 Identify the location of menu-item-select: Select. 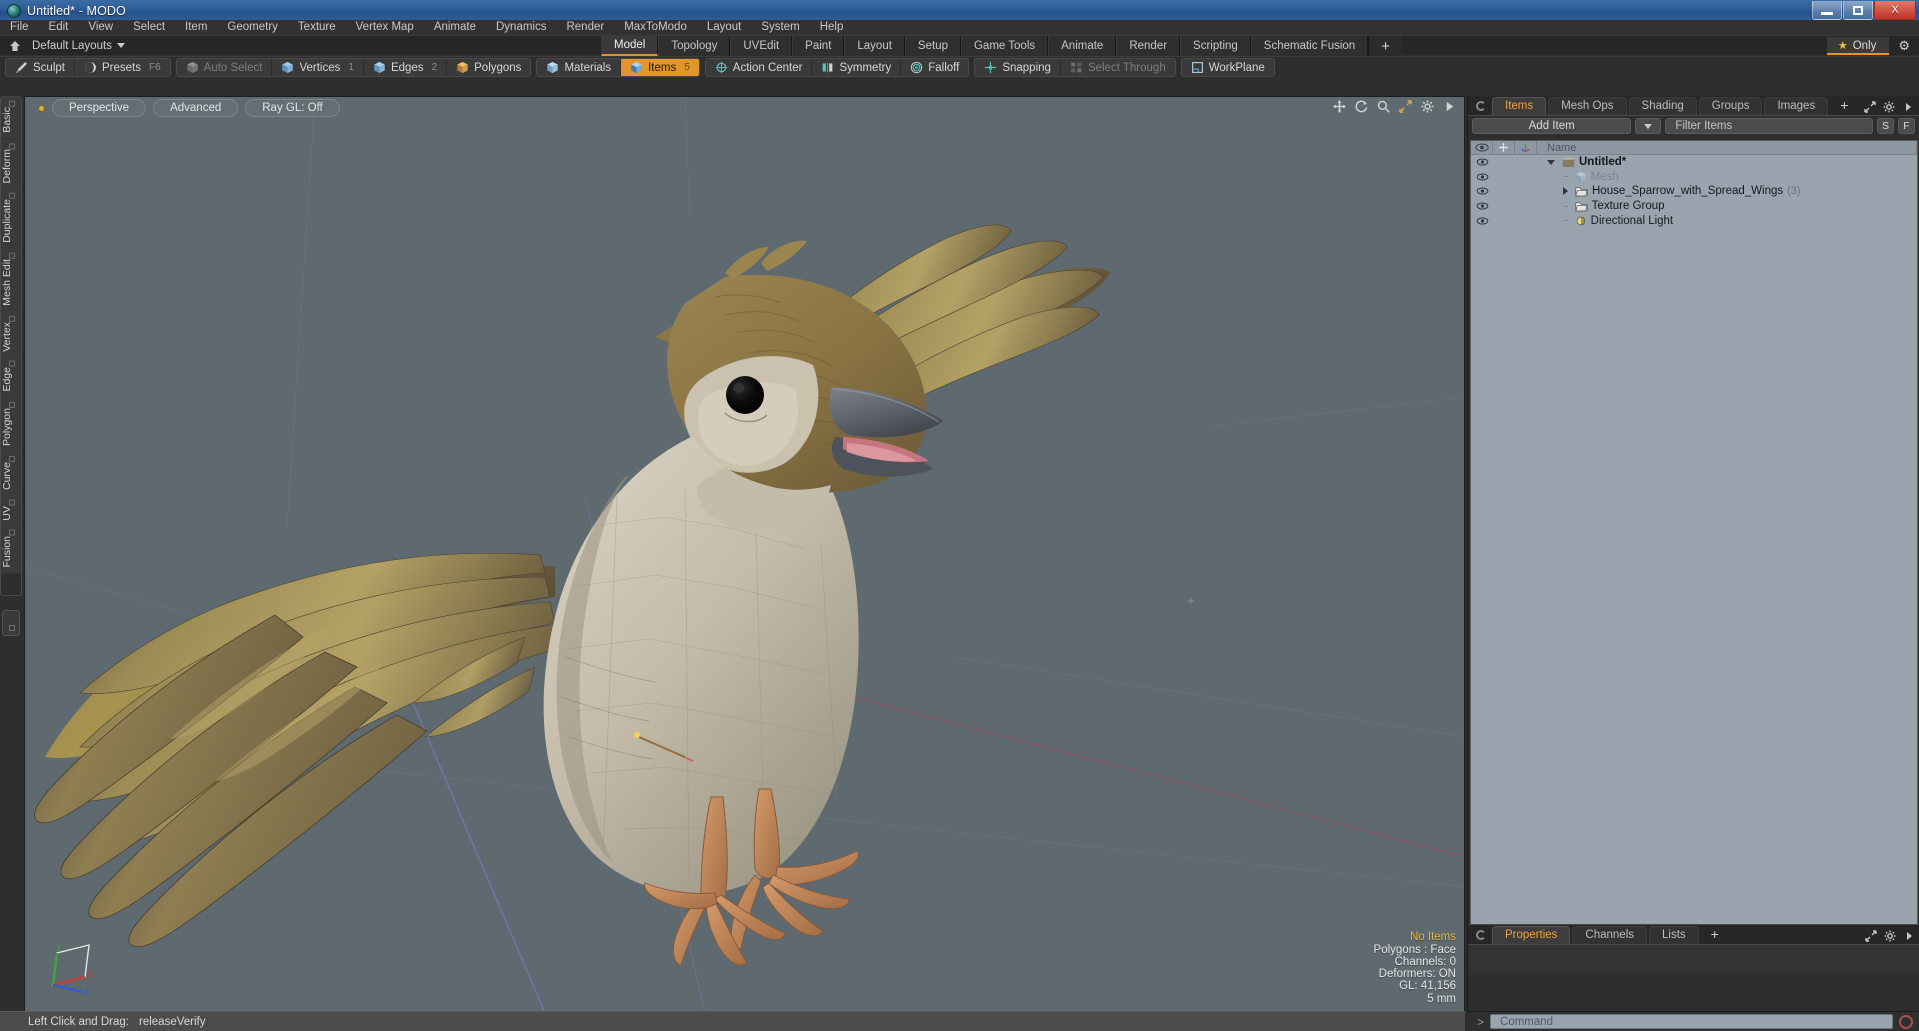
(149, 27).